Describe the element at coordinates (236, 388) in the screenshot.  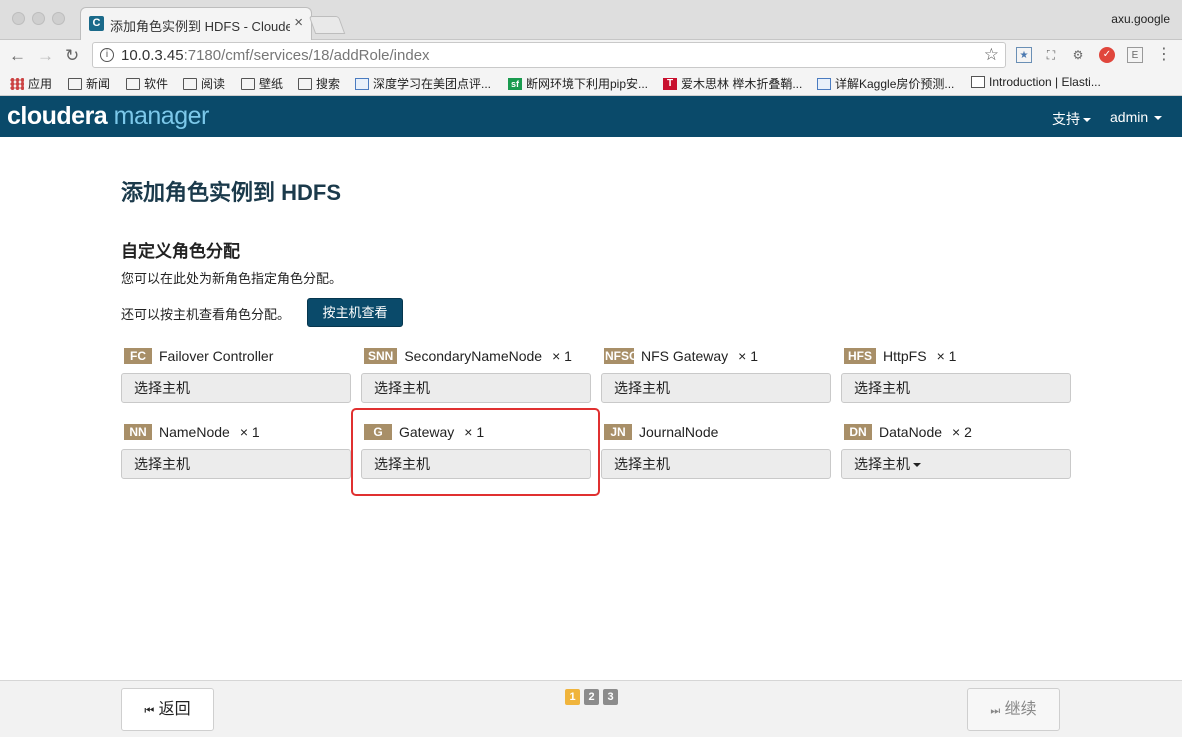
I see `host-select-failover-controller: 选择主机` at that location.